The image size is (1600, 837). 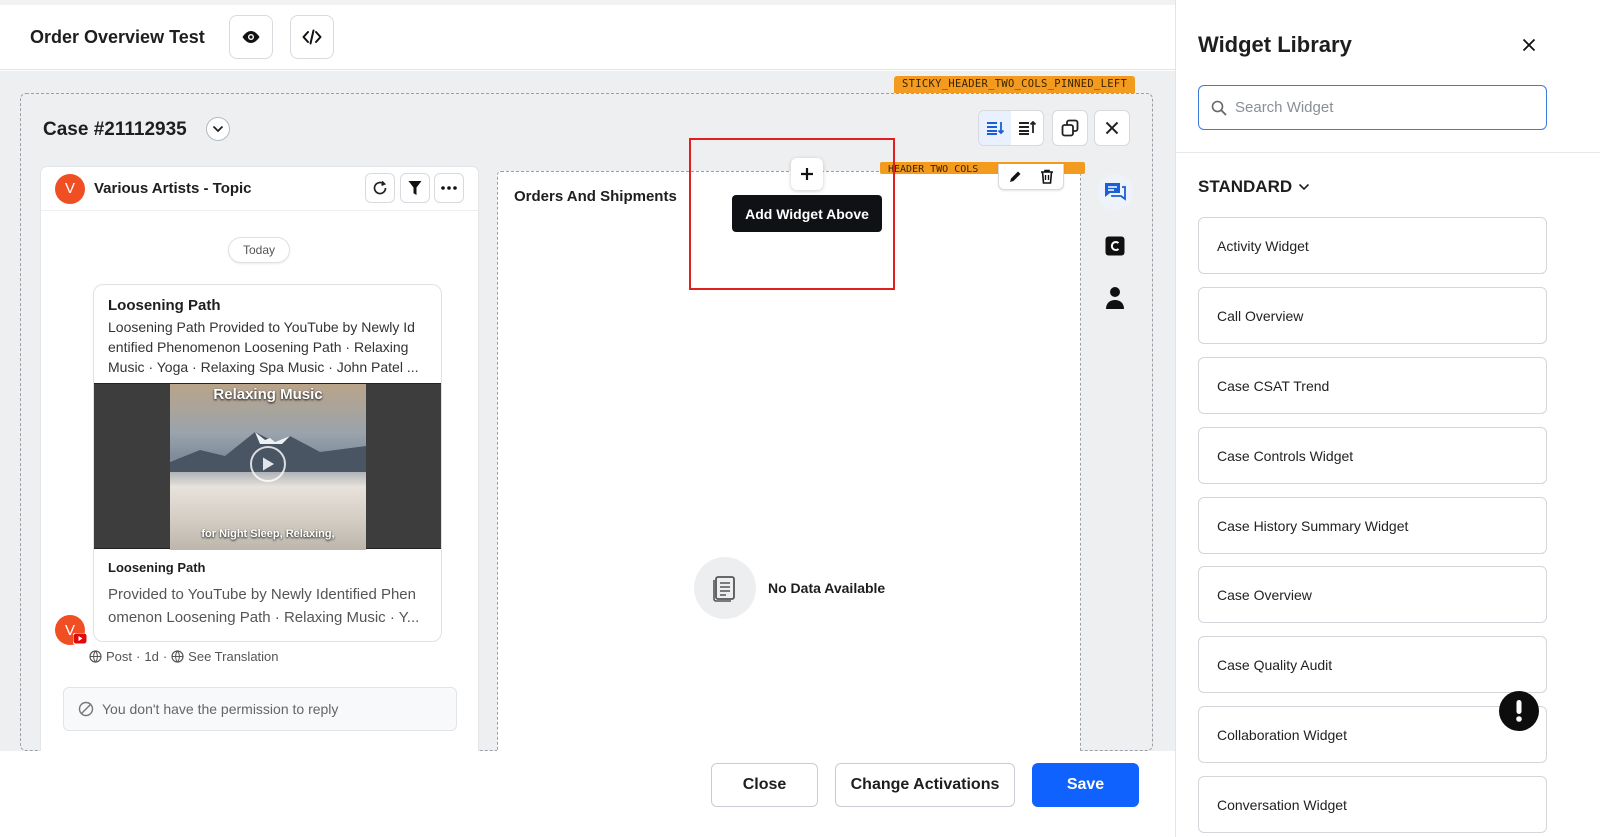 What do you see at coordinates (1372, 664) in the screenshot?
I see `widget-item-case-quality-audit: Case Quality Audit` at bounding box center [1372, 664].